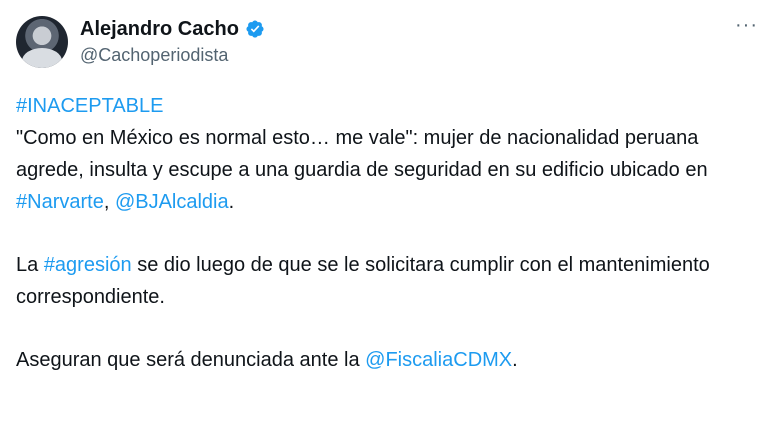 The height and width of the screenshot is (435, 768). I want to click on paragraph-3-text-a: Aseguran que será denunciada ante la, so click(191, 360).